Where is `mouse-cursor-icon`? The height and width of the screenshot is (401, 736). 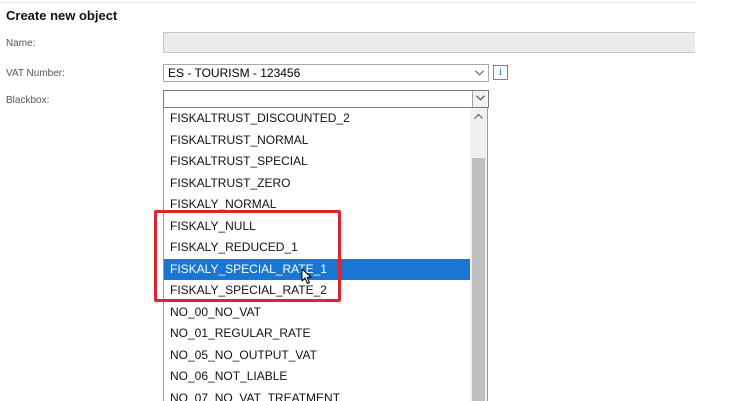 mouse-cursor-icon is located at coordinates (307, 279).